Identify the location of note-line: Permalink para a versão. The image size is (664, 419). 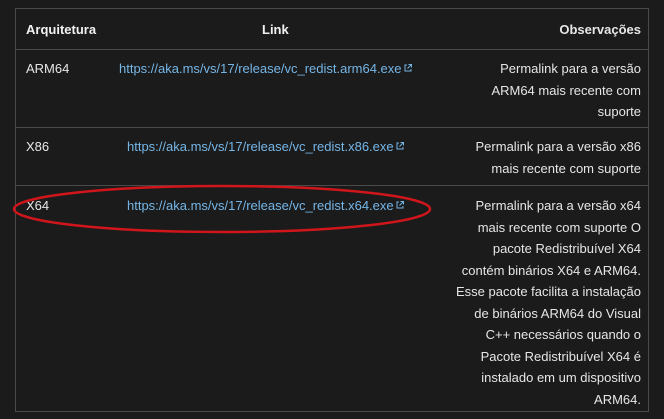
(570, 68).